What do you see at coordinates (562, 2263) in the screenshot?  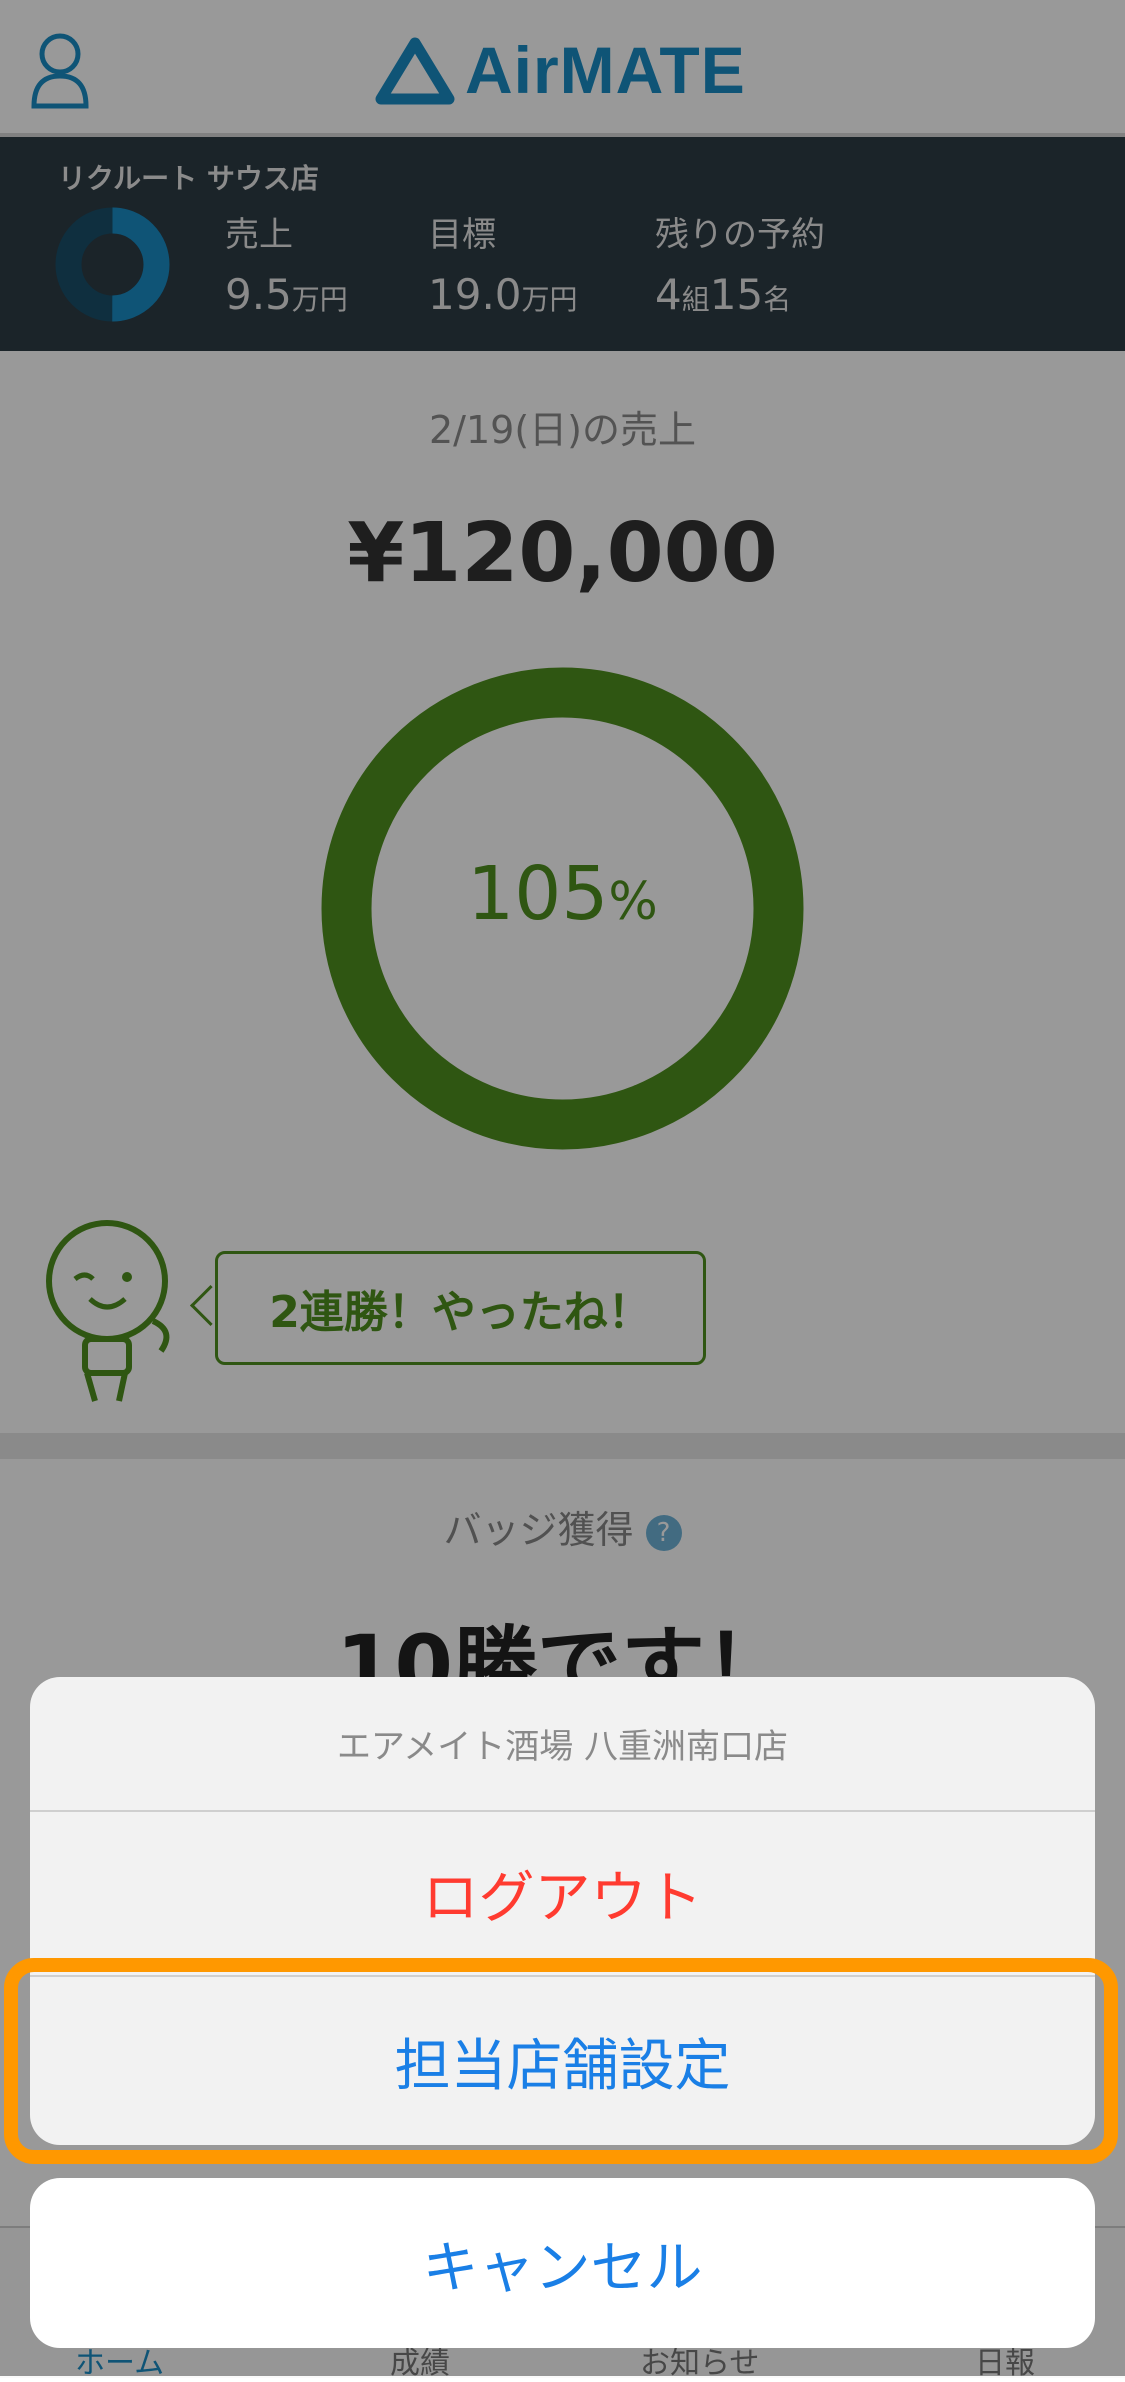 I see `cancel-button: キャンセル` at bounding box center [562, 2263].